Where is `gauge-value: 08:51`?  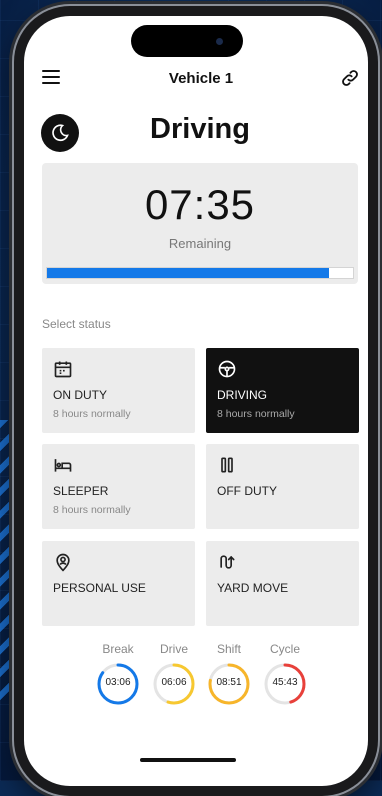 gauge-value: 08:51 is located at coordinates (229, 682).